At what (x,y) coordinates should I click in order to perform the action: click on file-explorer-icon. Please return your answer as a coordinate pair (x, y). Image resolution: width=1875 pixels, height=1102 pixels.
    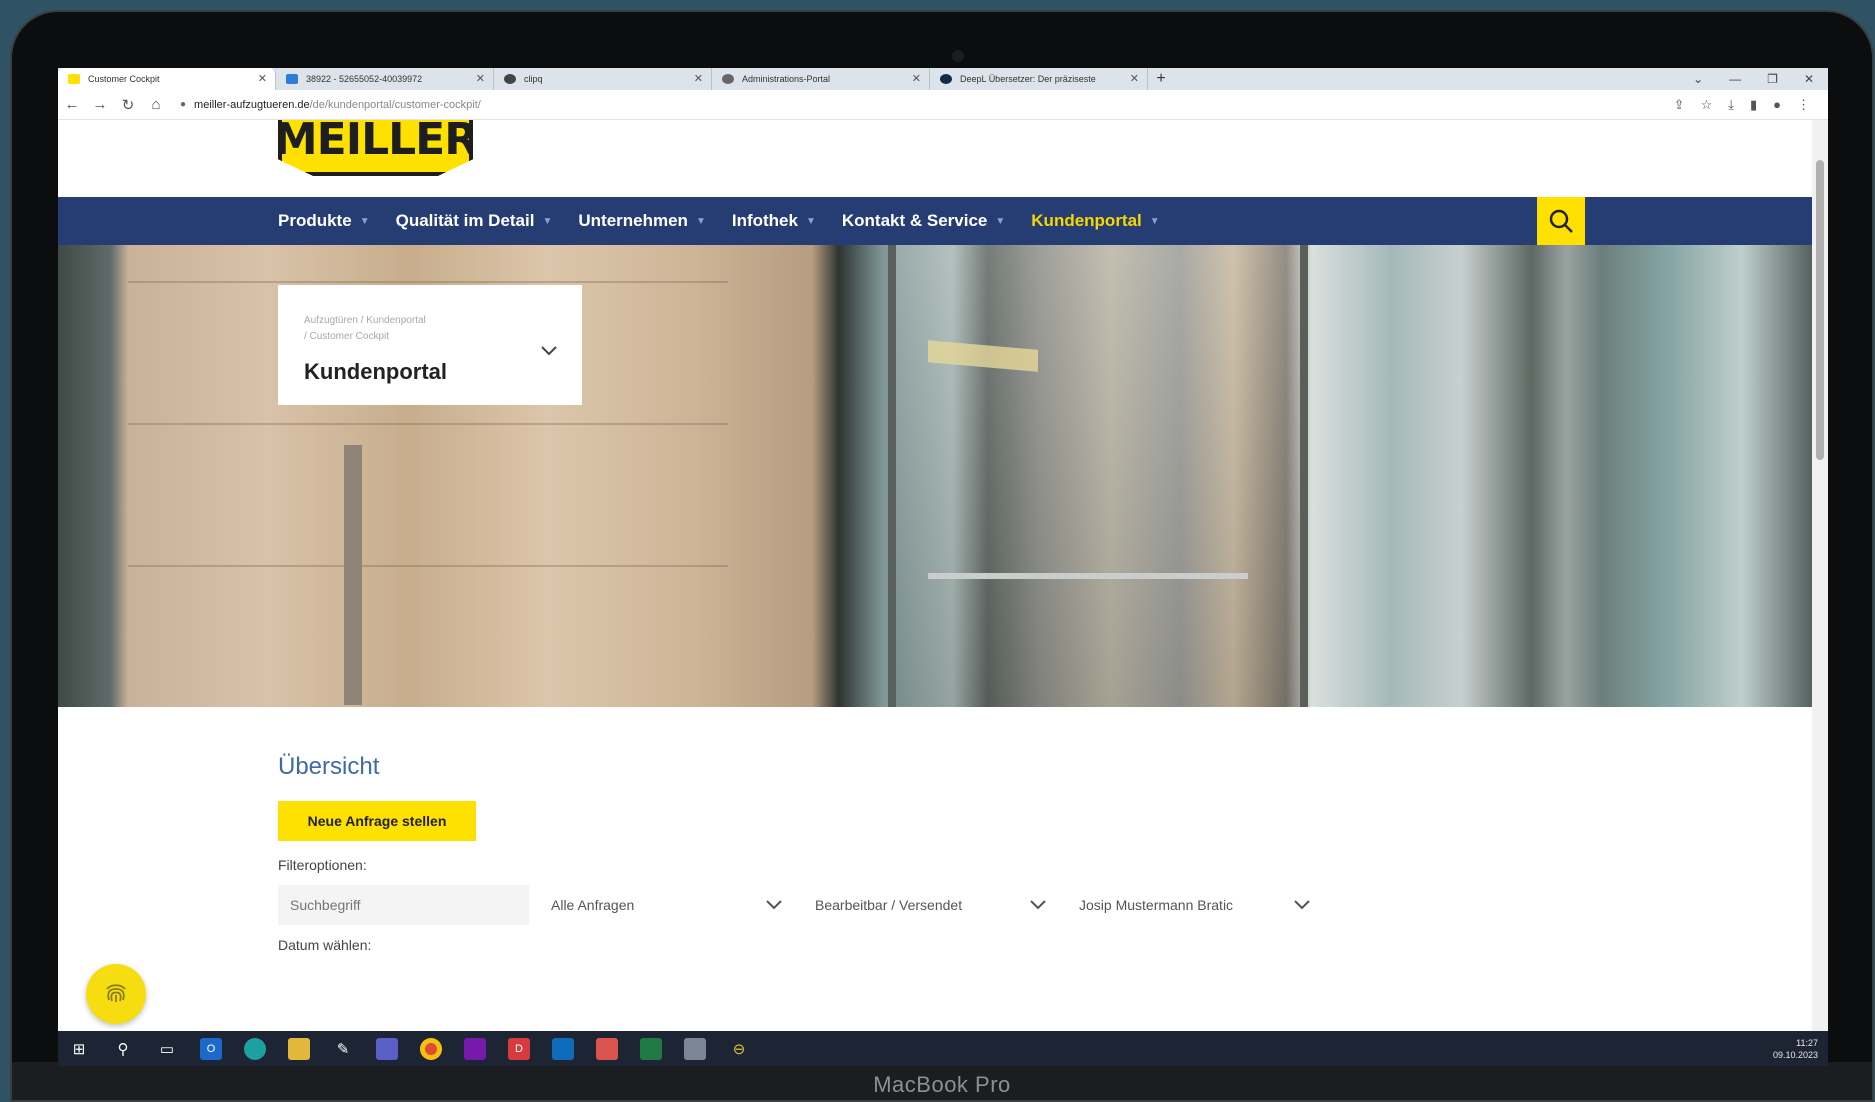
    Looking at the image, I should click on (299, 1048).